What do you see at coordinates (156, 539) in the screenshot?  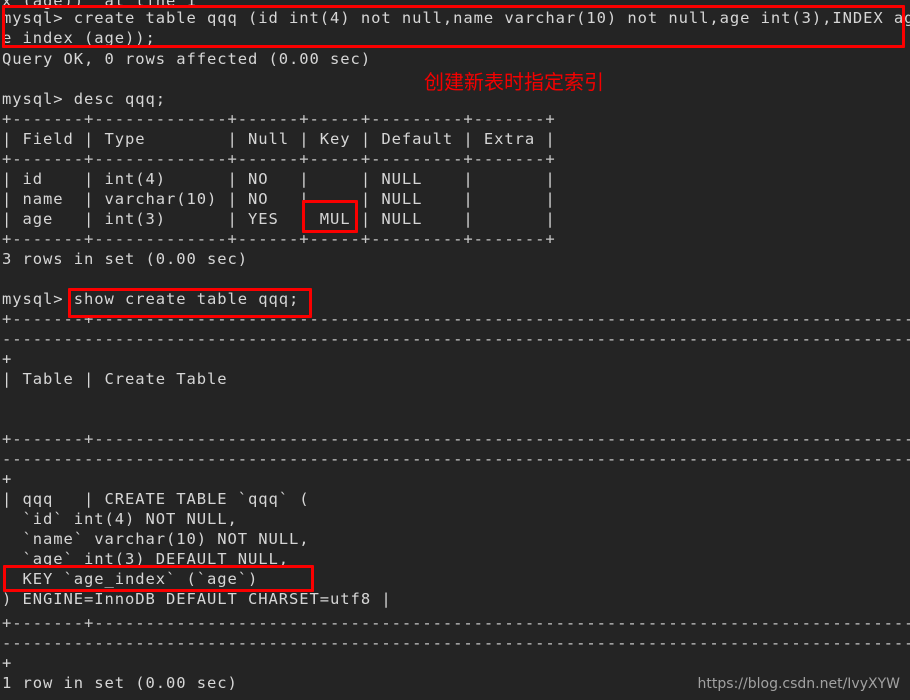 I see `console-line: `name` varchar(10) NOT NULL,` at bounding box center [156, 539].